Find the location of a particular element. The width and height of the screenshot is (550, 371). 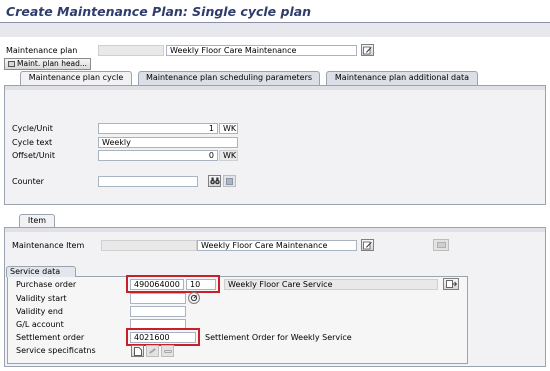

detail-icon is located at coordinates (229, 181).